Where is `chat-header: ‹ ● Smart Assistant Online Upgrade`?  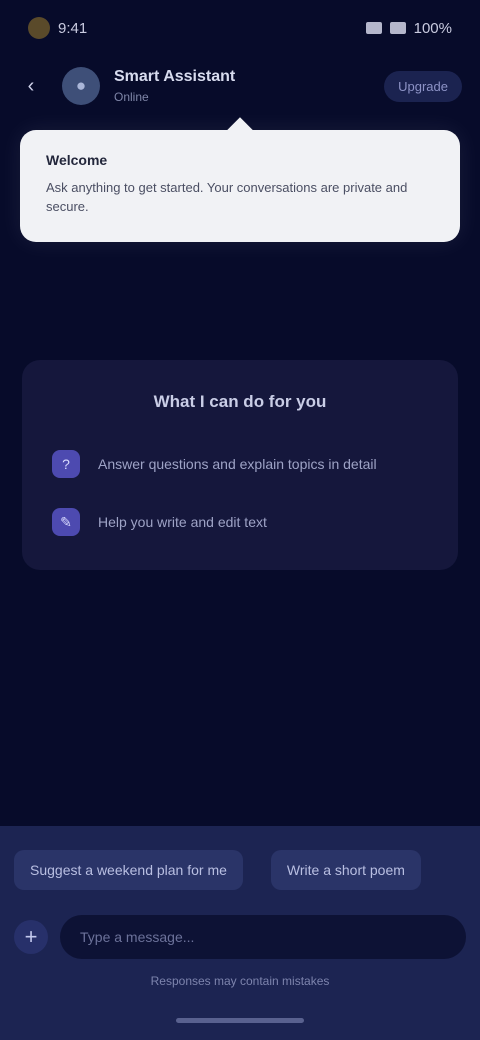 chat-header: ‹ ● Smart Assistant Online Upgrade is located at coordinates (240, 86).